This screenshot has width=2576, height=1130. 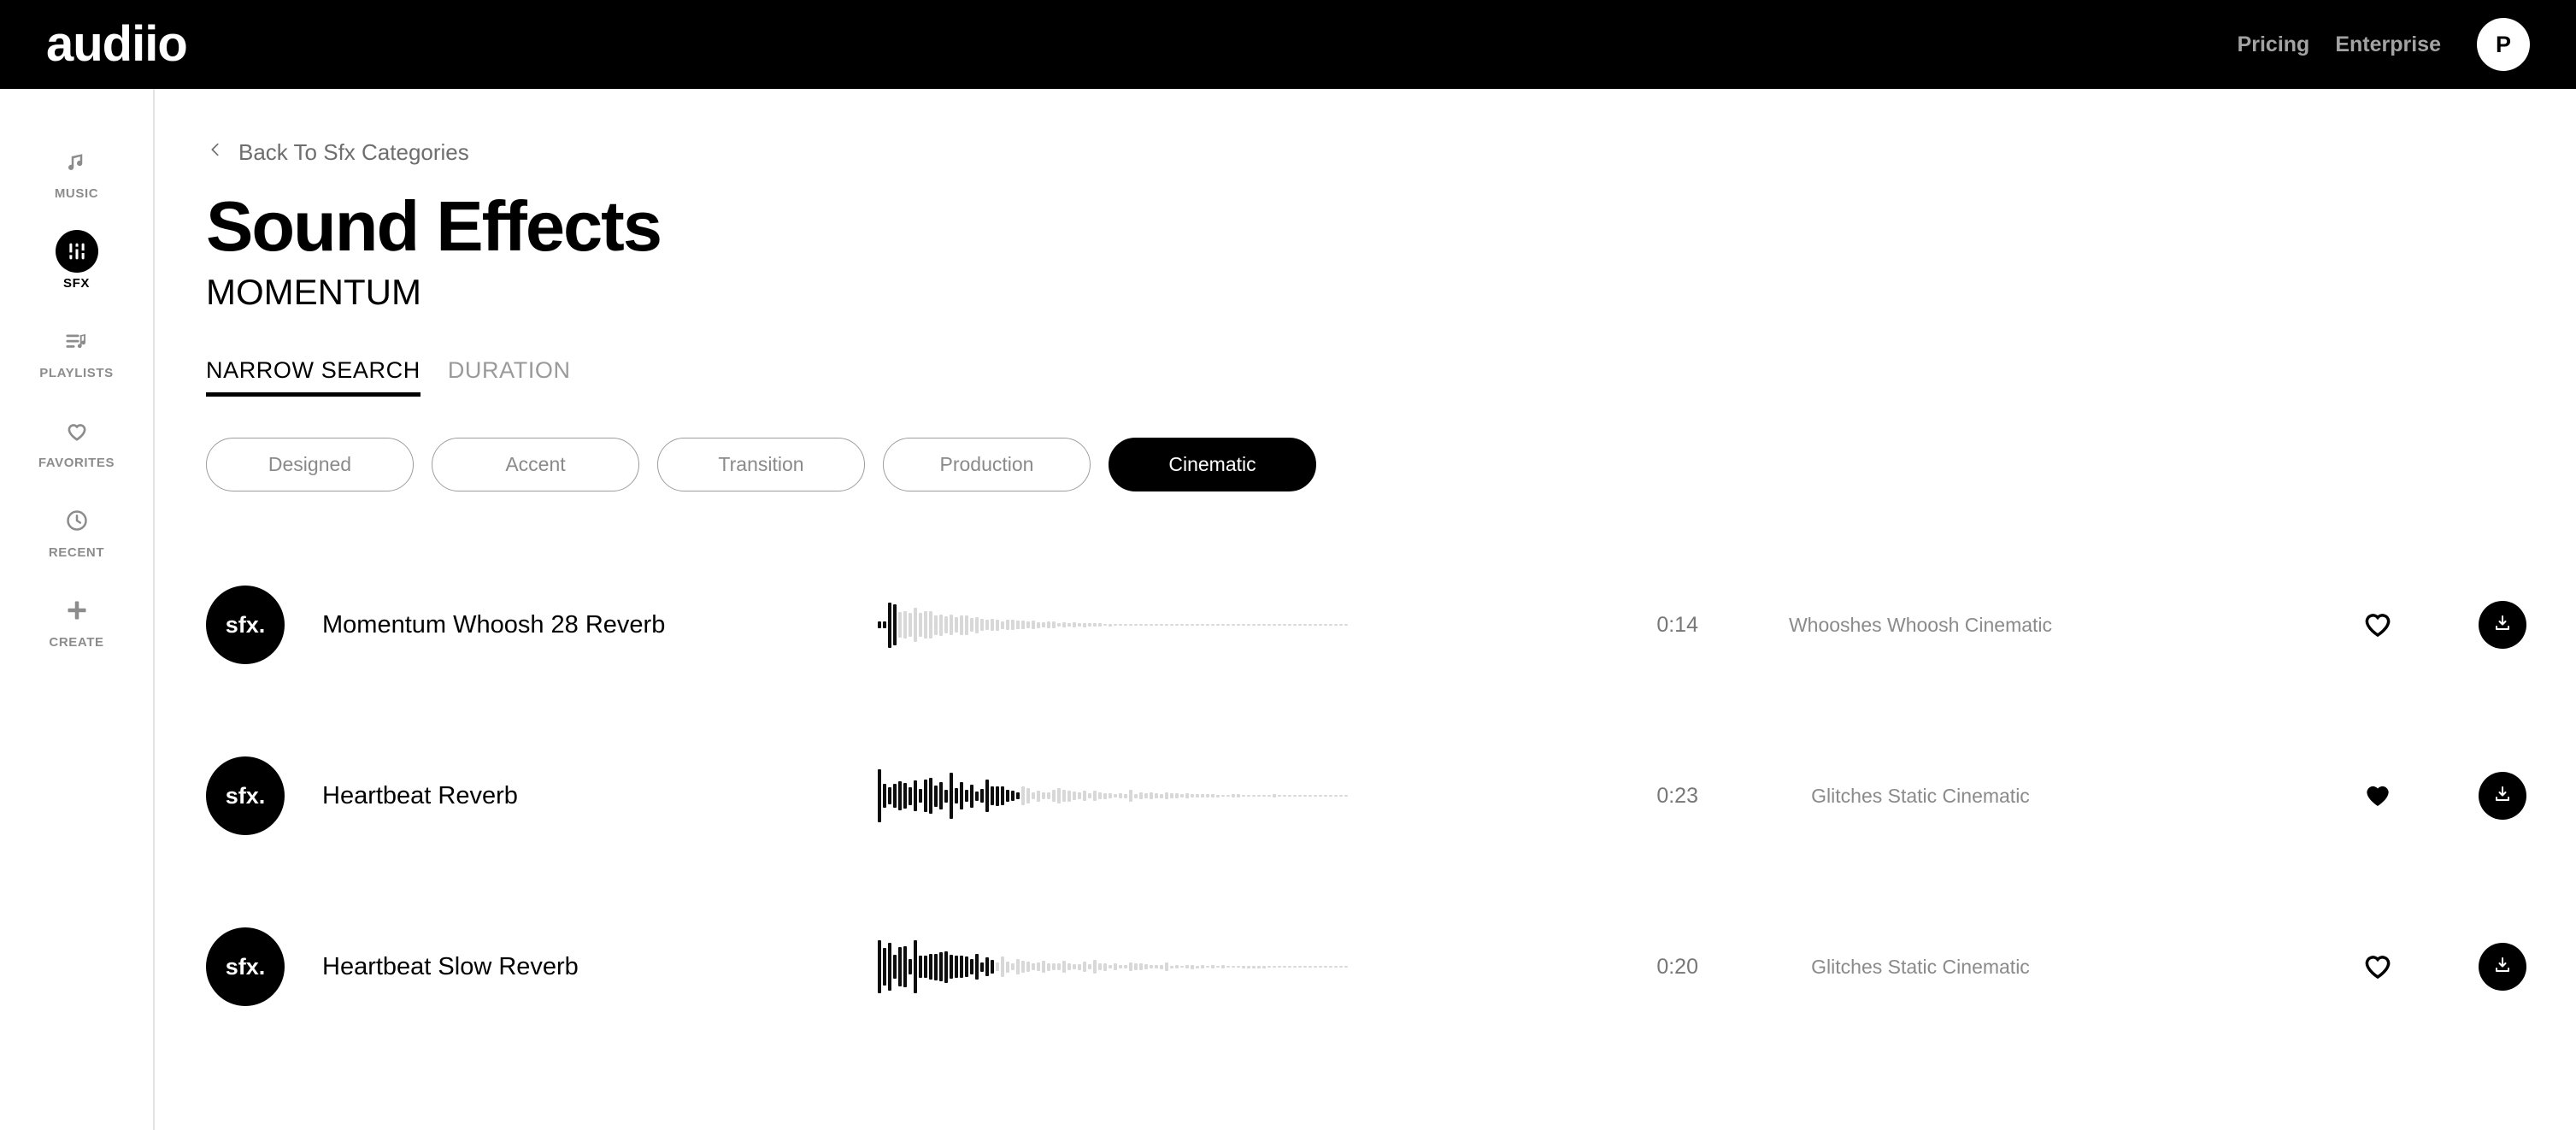 What do you see at coordinates (561, 967) in the screenshot?
I see `track-title: Heartbeat Slow Reverb` at bounding box center [561, 967].